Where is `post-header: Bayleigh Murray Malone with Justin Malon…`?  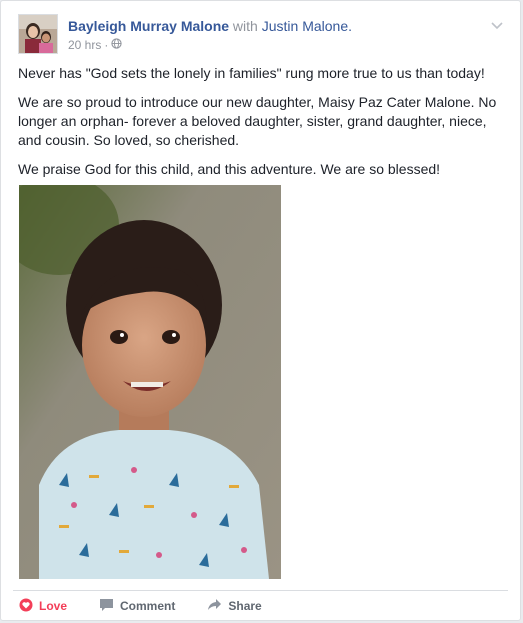
post-header: Bayleigh Murray Malone with Justin Malon… is located at coordinates (263, 36).